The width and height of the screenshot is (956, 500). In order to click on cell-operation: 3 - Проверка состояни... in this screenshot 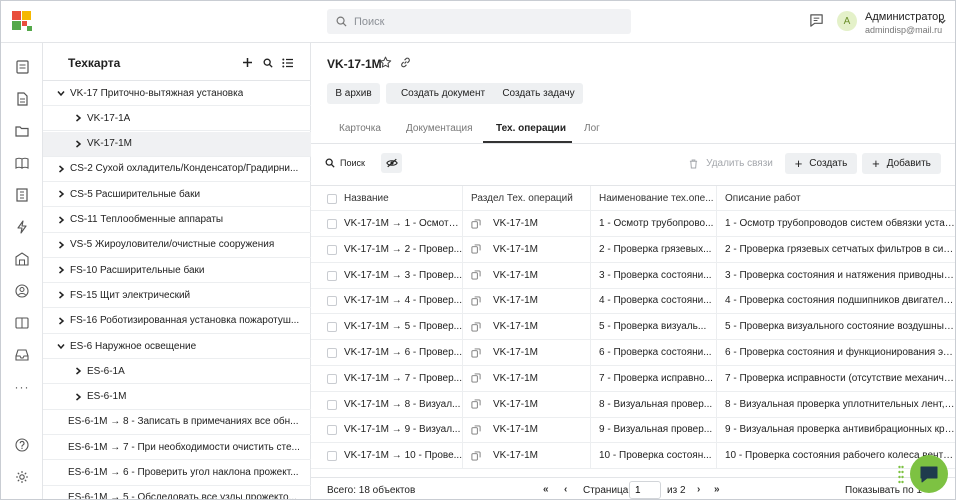, I will do `click(653, 275)`.